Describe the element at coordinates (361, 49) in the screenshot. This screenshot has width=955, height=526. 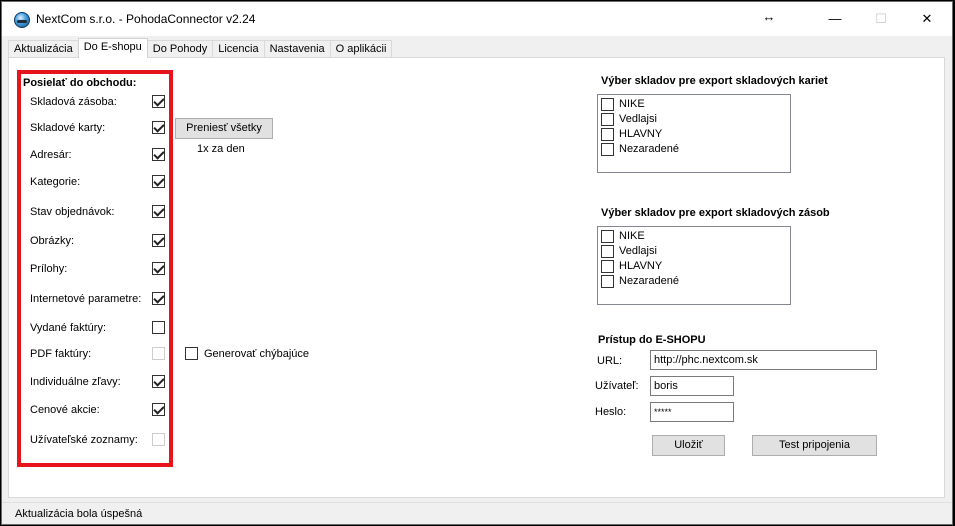
I see `tab-o-aplik-cii: O aplikácii` at that location.